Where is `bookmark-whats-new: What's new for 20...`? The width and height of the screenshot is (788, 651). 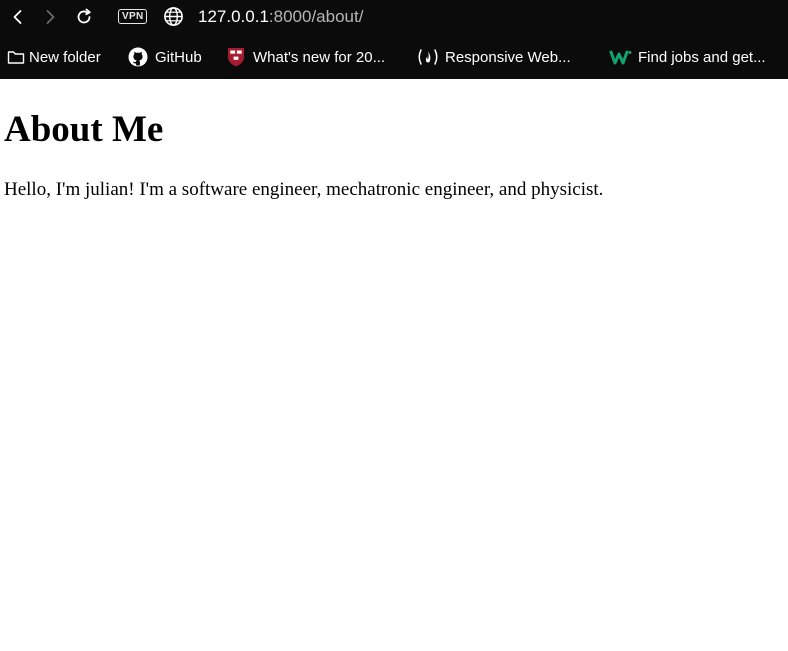 bookmark-whats-new: What's new for 20... is located at coordinates (305, 57).